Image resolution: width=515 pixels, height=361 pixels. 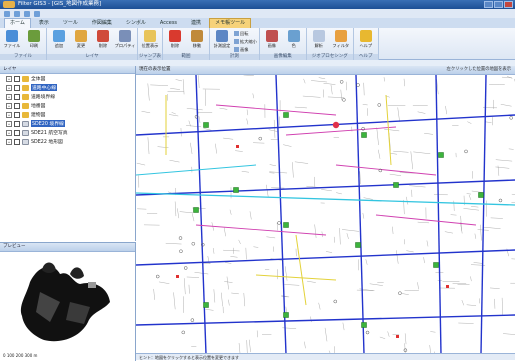 What do you see at coordinates (319, 46) in the screenshot?
I see `ribbon-button-label: 解析` at bounding box center [319, 46].